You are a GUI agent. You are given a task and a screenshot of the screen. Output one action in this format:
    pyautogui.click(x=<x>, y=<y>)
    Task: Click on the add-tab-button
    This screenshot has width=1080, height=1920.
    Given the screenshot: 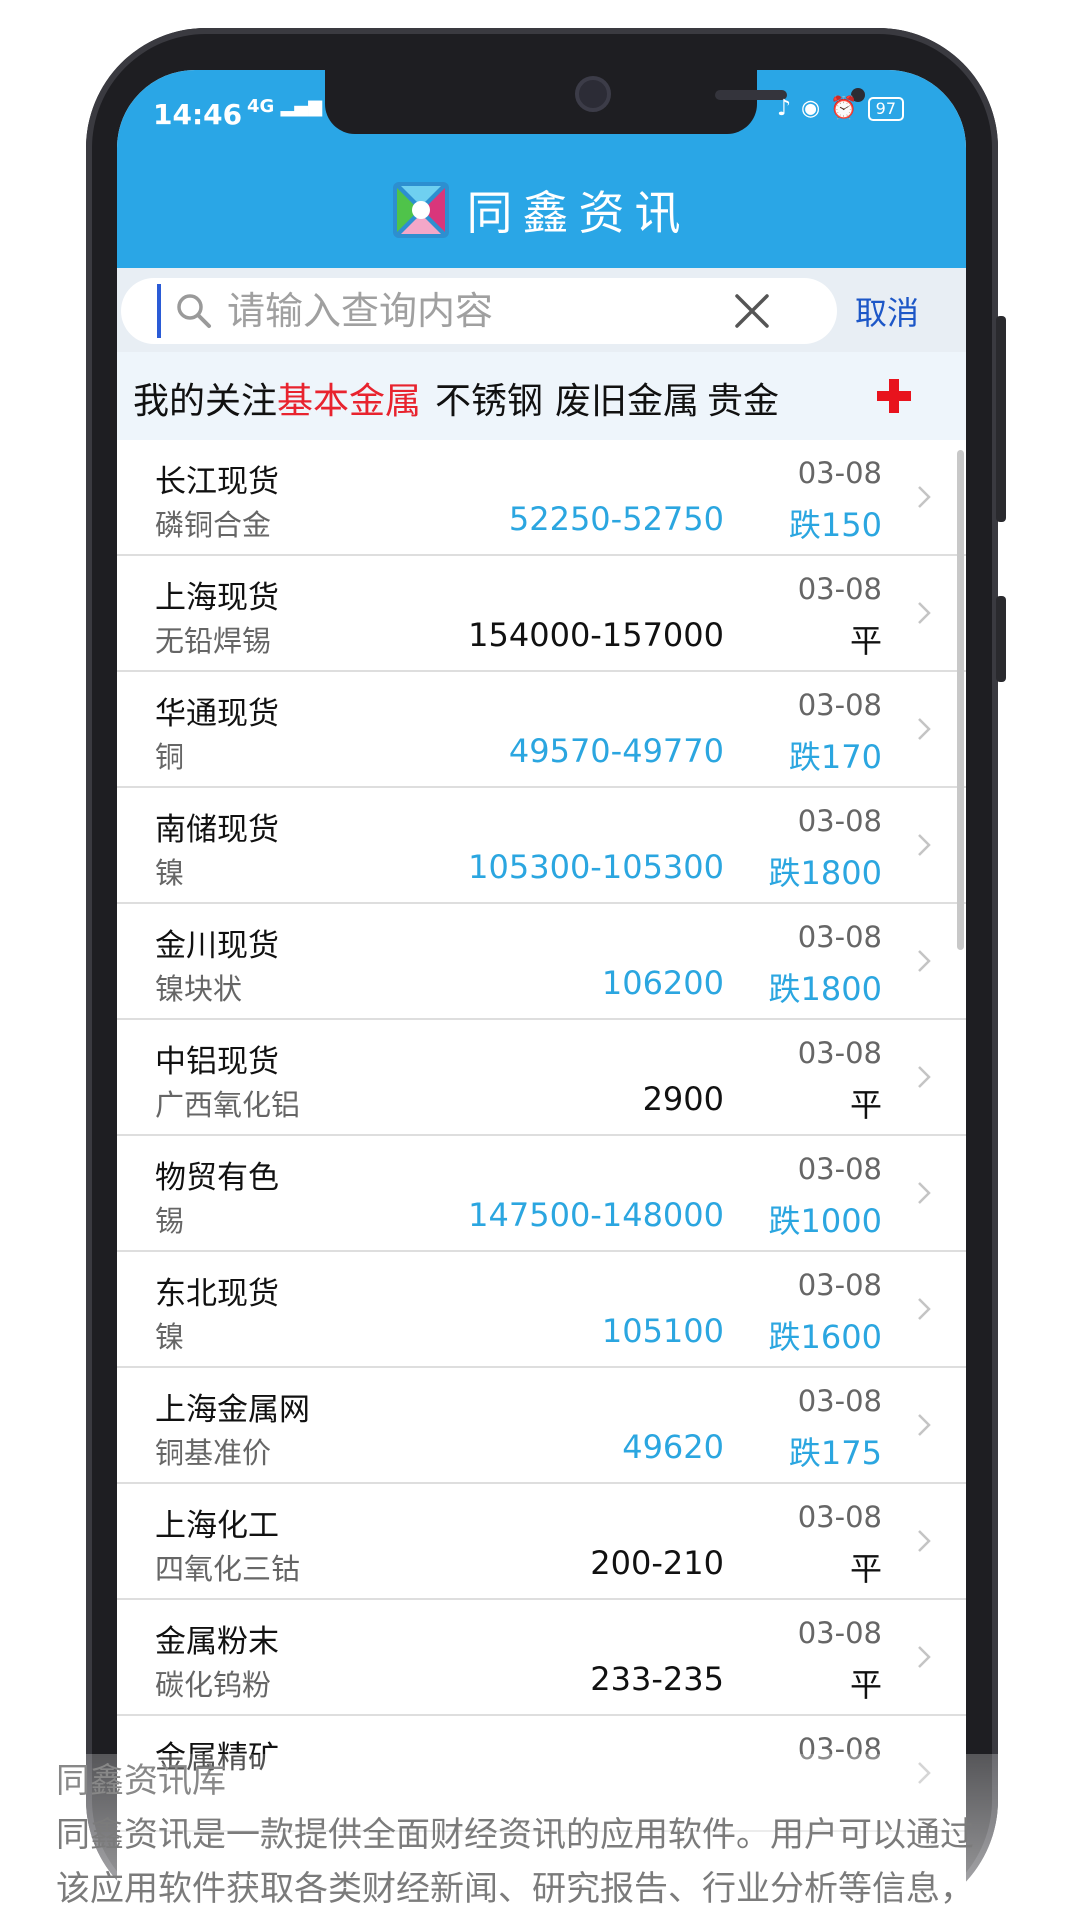 What is the action you would take?
    pyautogui.click(x=916, y=396)
    